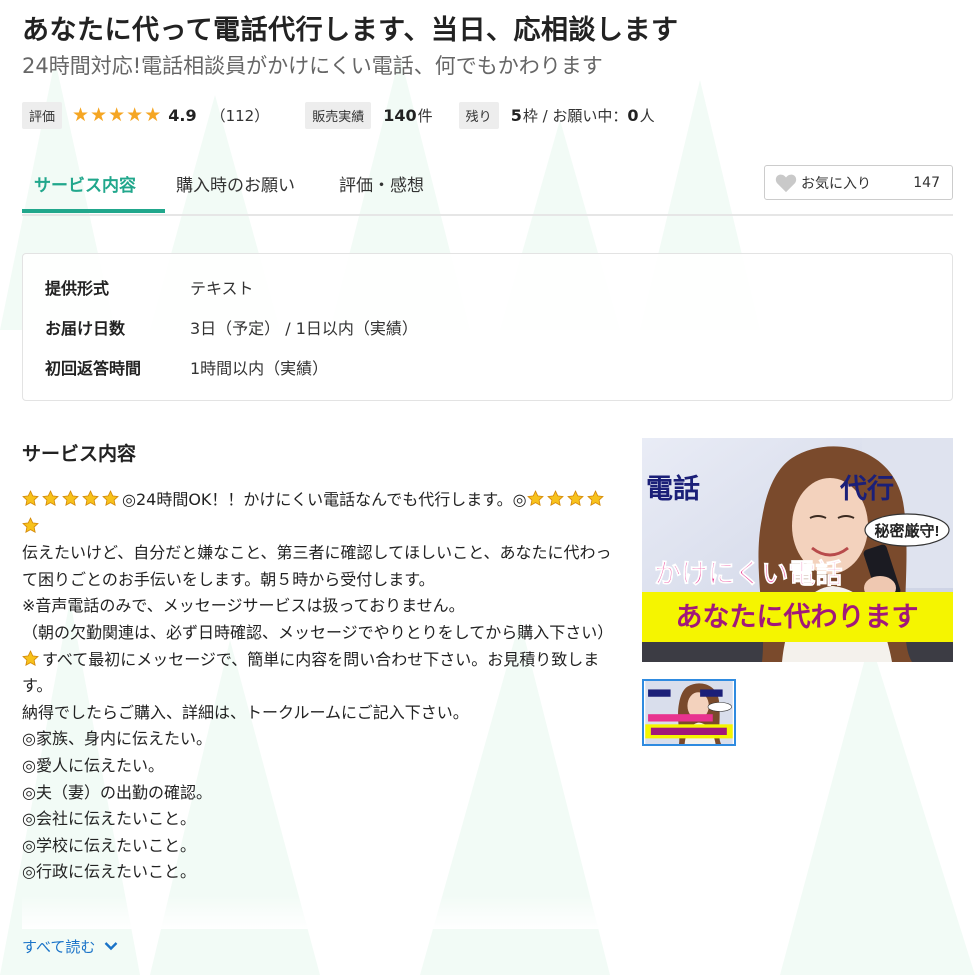 This screenshot has width=975, height=975. I want to click on in-progress-unit: 人, so click(647, 115).